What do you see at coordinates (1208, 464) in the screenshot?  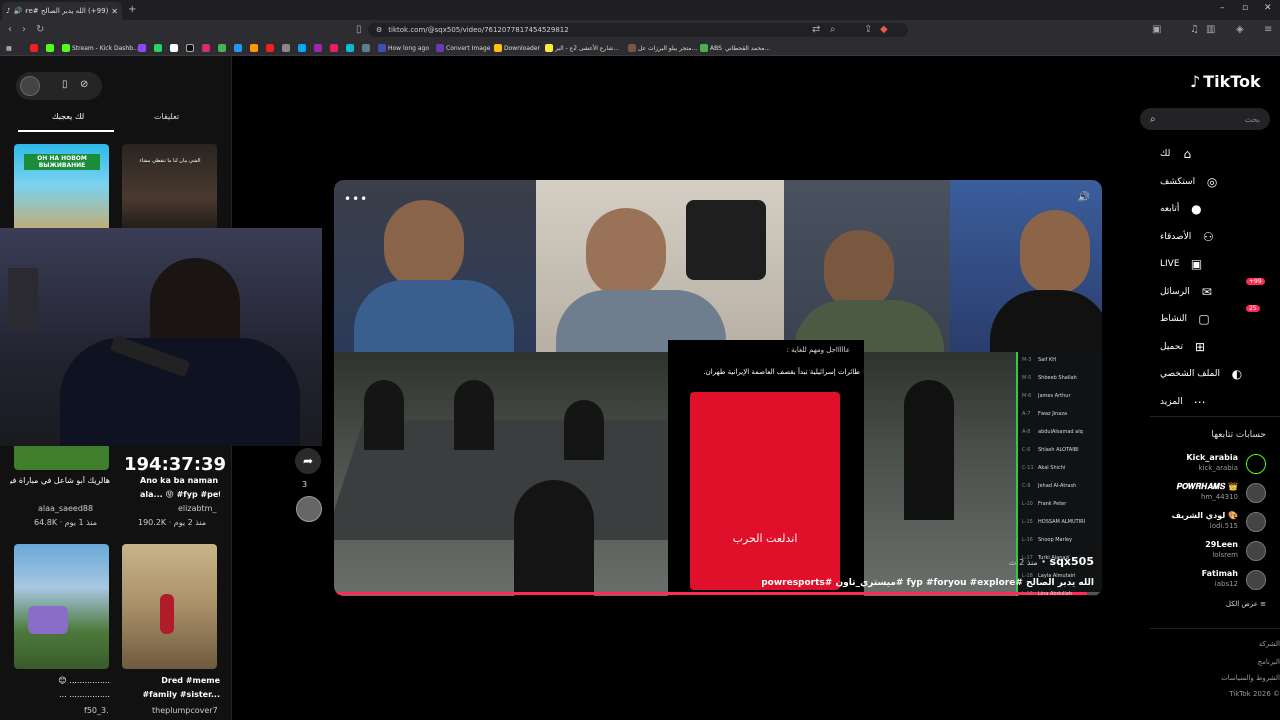 I see `following-account: Kick_arabia kick_arabia` at bounding box center [1208, 464].